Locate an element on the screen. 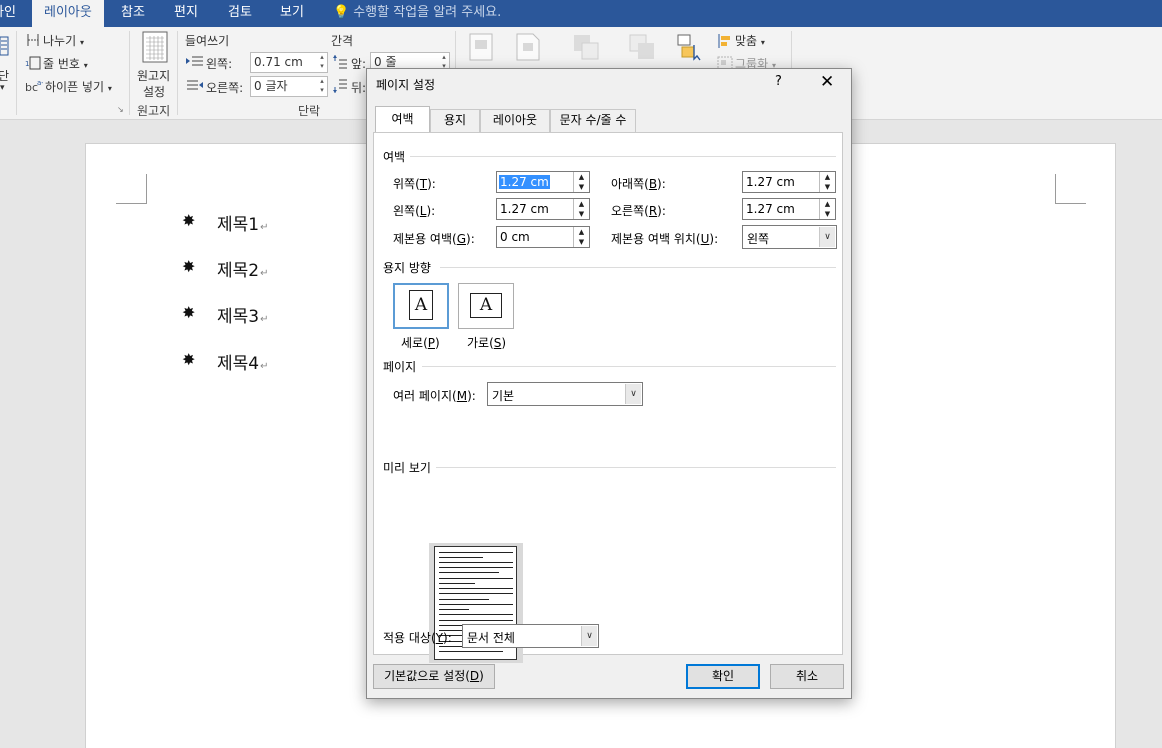  tab-review: 검토 is located at coordinates (240, 13).